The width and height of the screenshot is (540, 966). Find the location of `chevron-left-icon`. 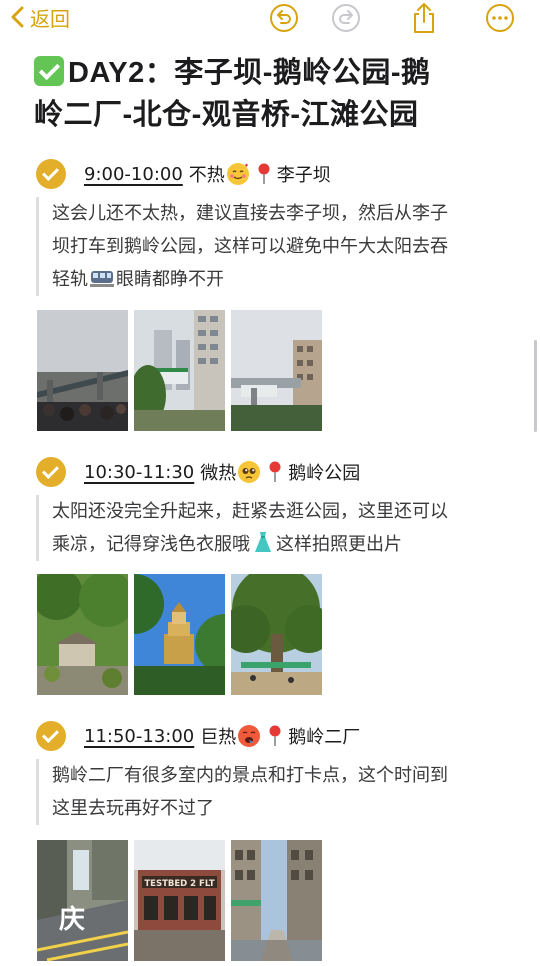

chevron-left-icon is located at coordinates (17, 17).